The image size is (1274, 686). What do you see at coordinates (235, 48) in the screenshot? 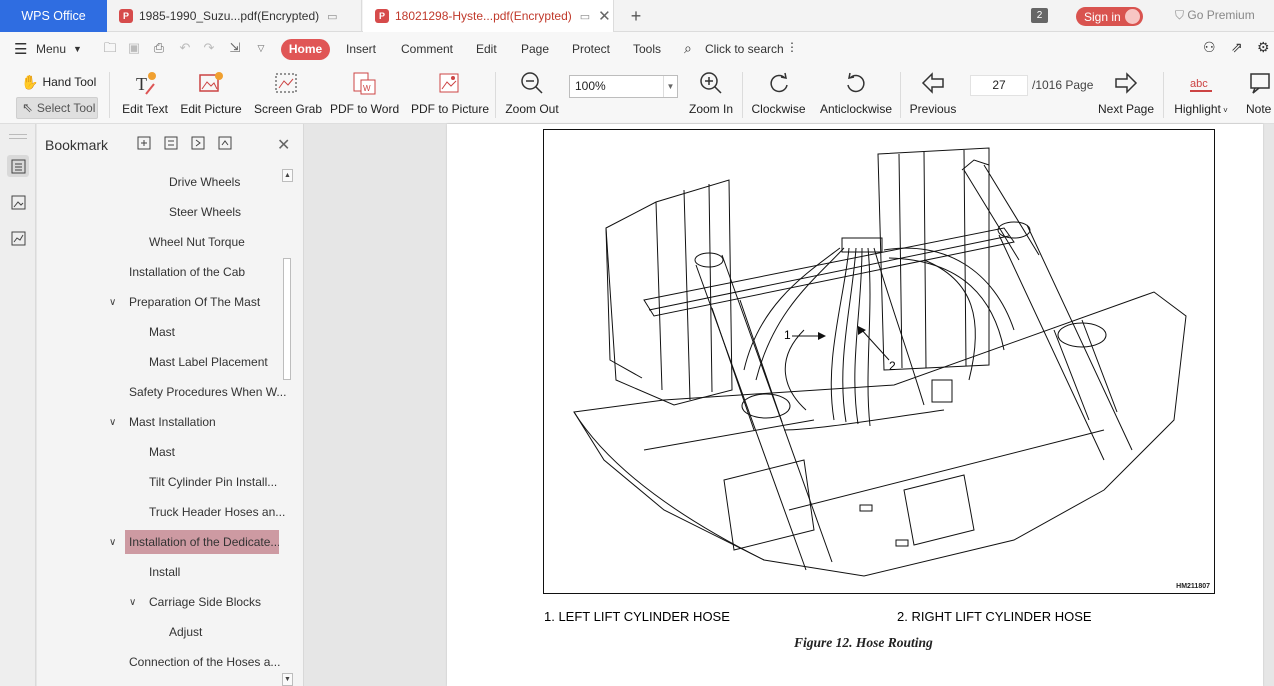
I see `export-icon: ⇲` at bounding box center [235, 48].